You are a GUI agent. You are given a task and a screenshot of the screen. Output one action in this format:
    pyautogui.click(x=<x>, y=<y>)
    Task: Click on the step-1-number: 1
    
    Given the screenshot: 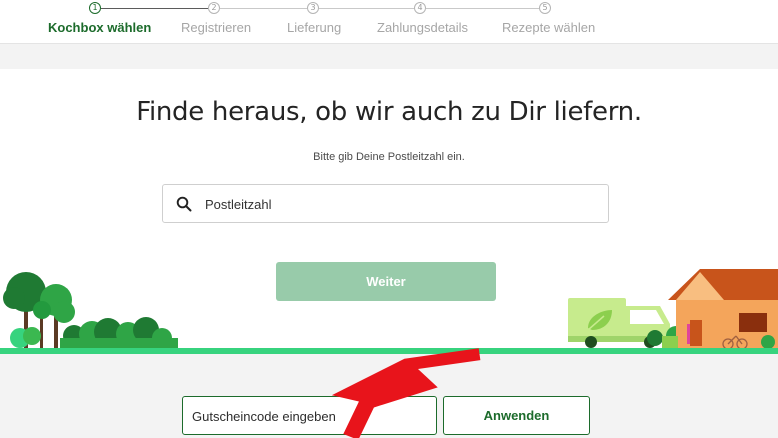 What is the action you would take?
    pyautogui.click(x=95, y=8)
    